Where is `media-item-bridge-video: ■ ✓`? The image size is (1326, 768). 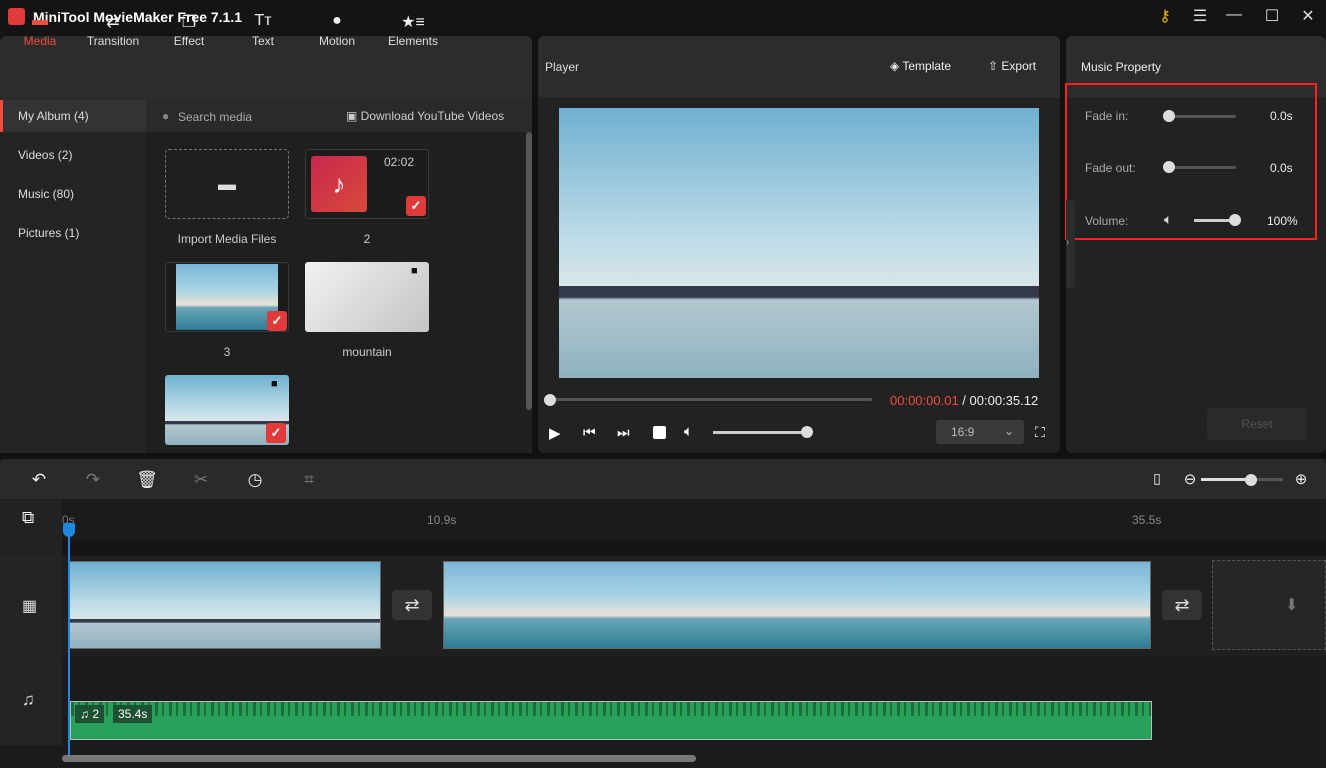
media-item-bridge-video: ■ ✓ is located at coordinates (227, 410).